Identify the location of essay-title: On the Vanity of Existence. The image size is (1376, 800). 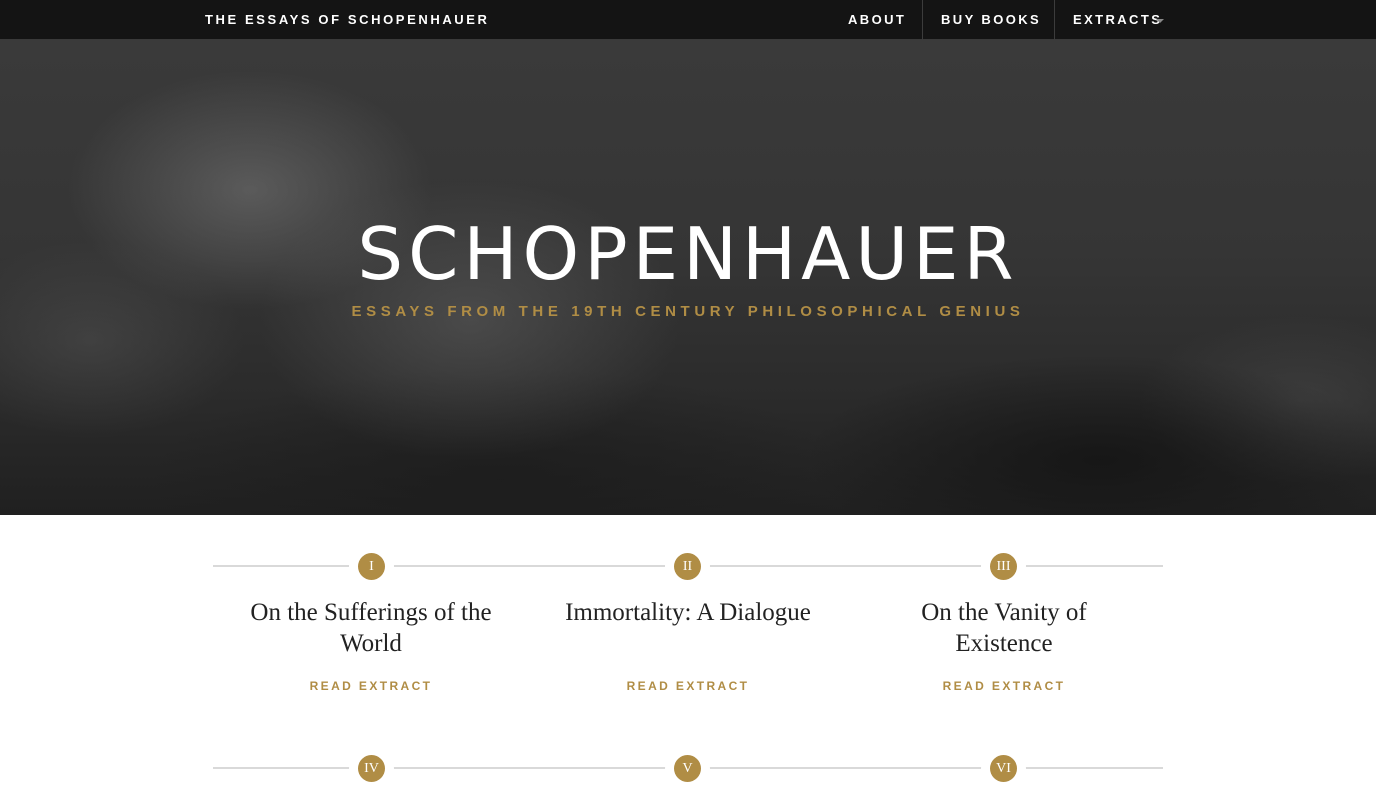
(1004, 628).